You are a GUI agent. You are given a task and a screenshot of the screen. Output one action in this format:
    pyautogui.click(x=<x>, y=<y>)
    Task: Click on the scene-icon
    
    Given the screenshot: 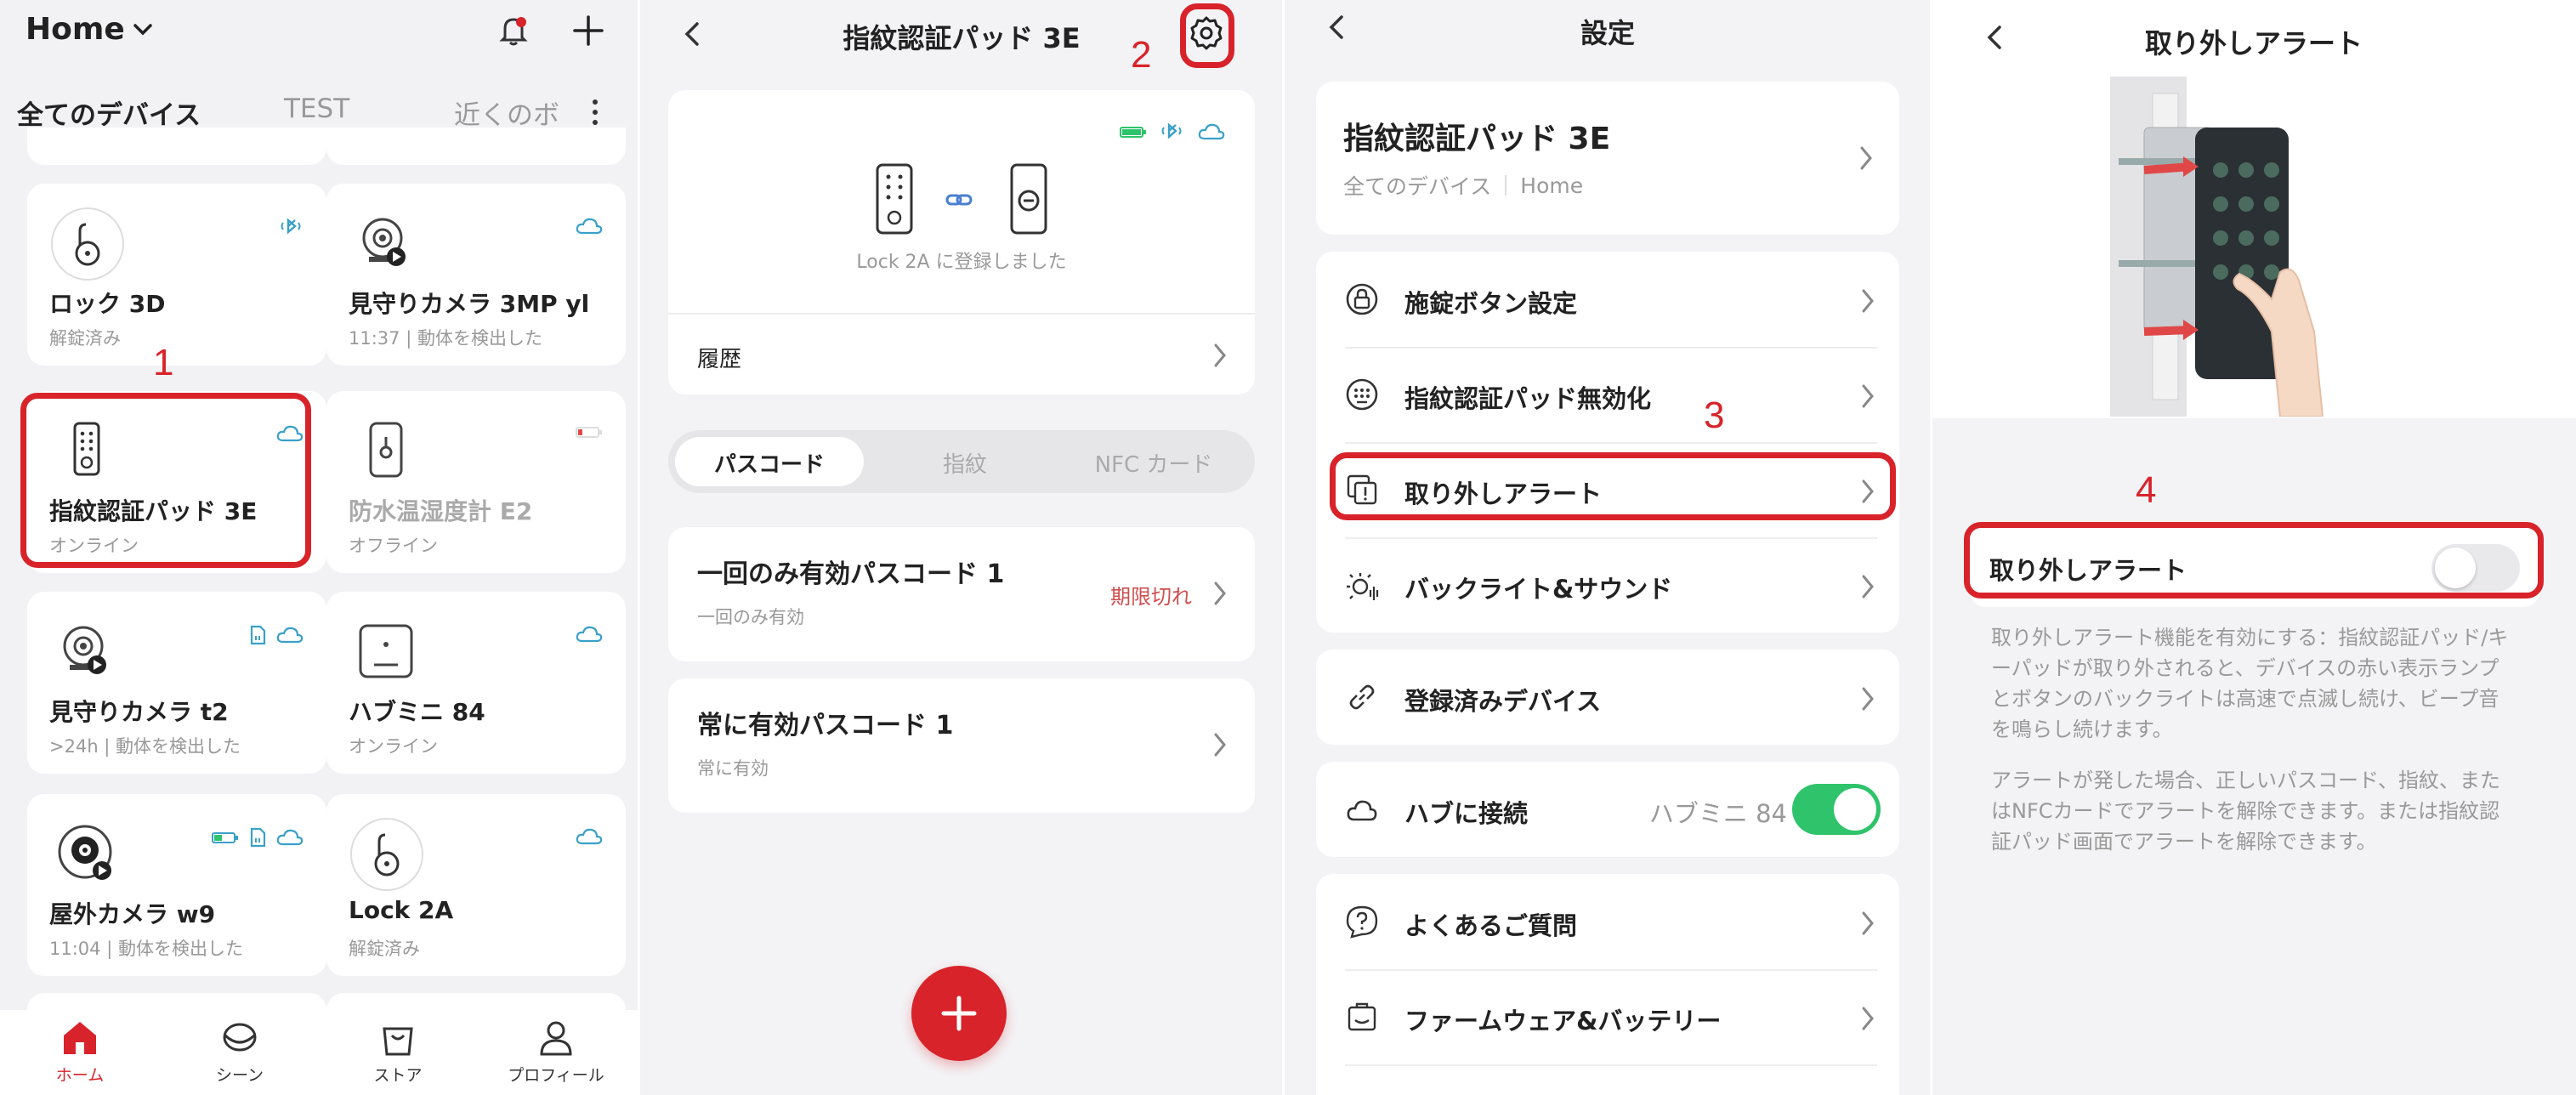 What is the action you would take?
    pyautogui.click(x=240, y=1037)
    